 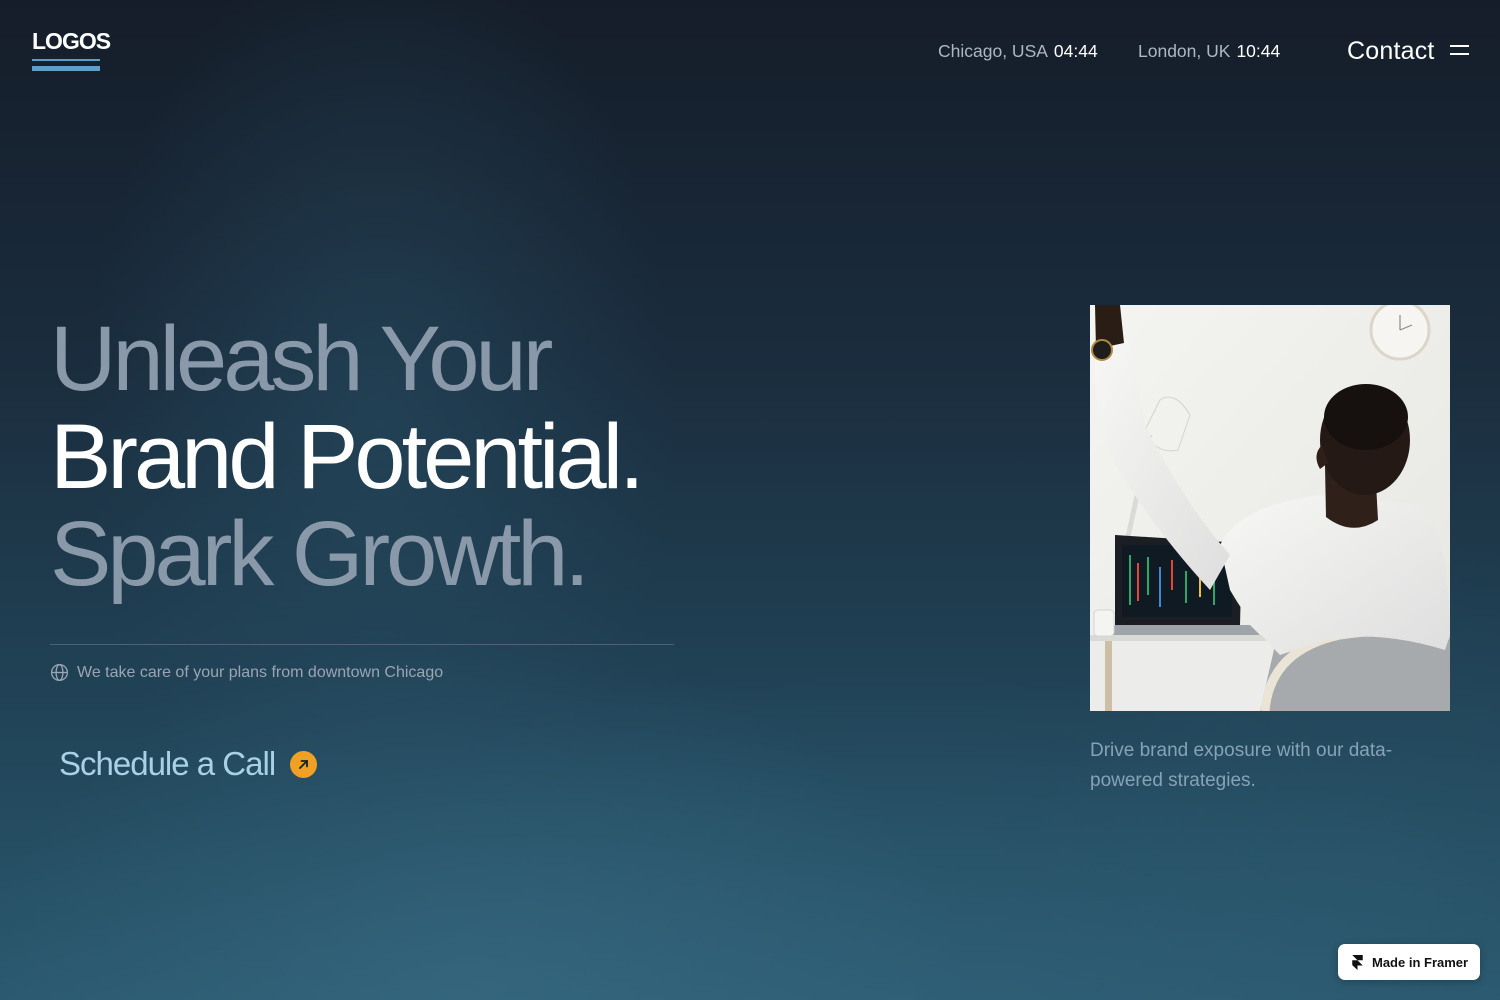 I want to click on hero-divider, so click(x=362, y=644).